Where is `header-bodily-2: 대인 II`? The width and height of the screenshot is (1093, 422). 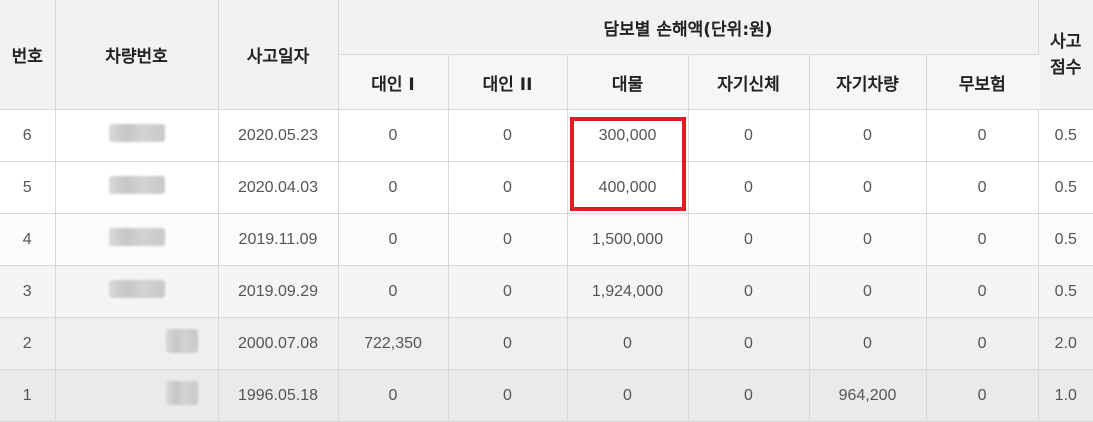 header-bodily-2: 대인 II is located at coordinates (508, 82).